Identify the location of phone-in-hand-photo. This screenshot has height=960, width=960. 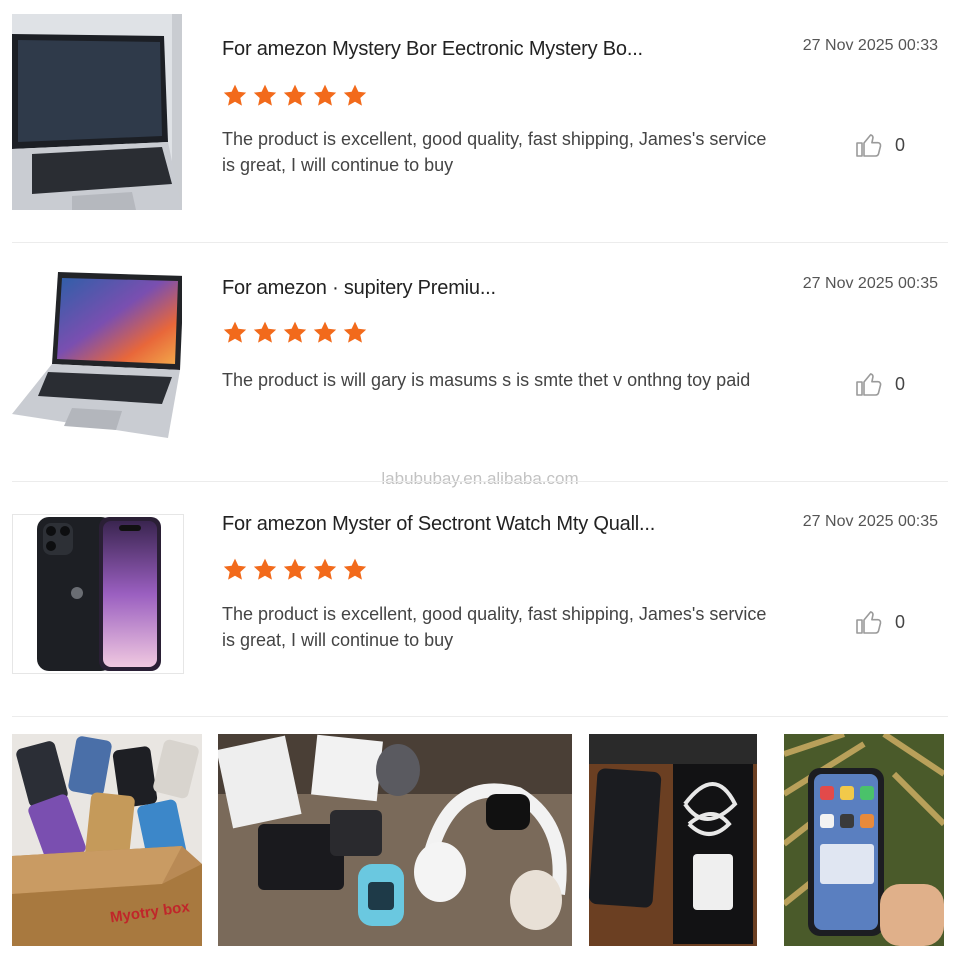
(864, 840).